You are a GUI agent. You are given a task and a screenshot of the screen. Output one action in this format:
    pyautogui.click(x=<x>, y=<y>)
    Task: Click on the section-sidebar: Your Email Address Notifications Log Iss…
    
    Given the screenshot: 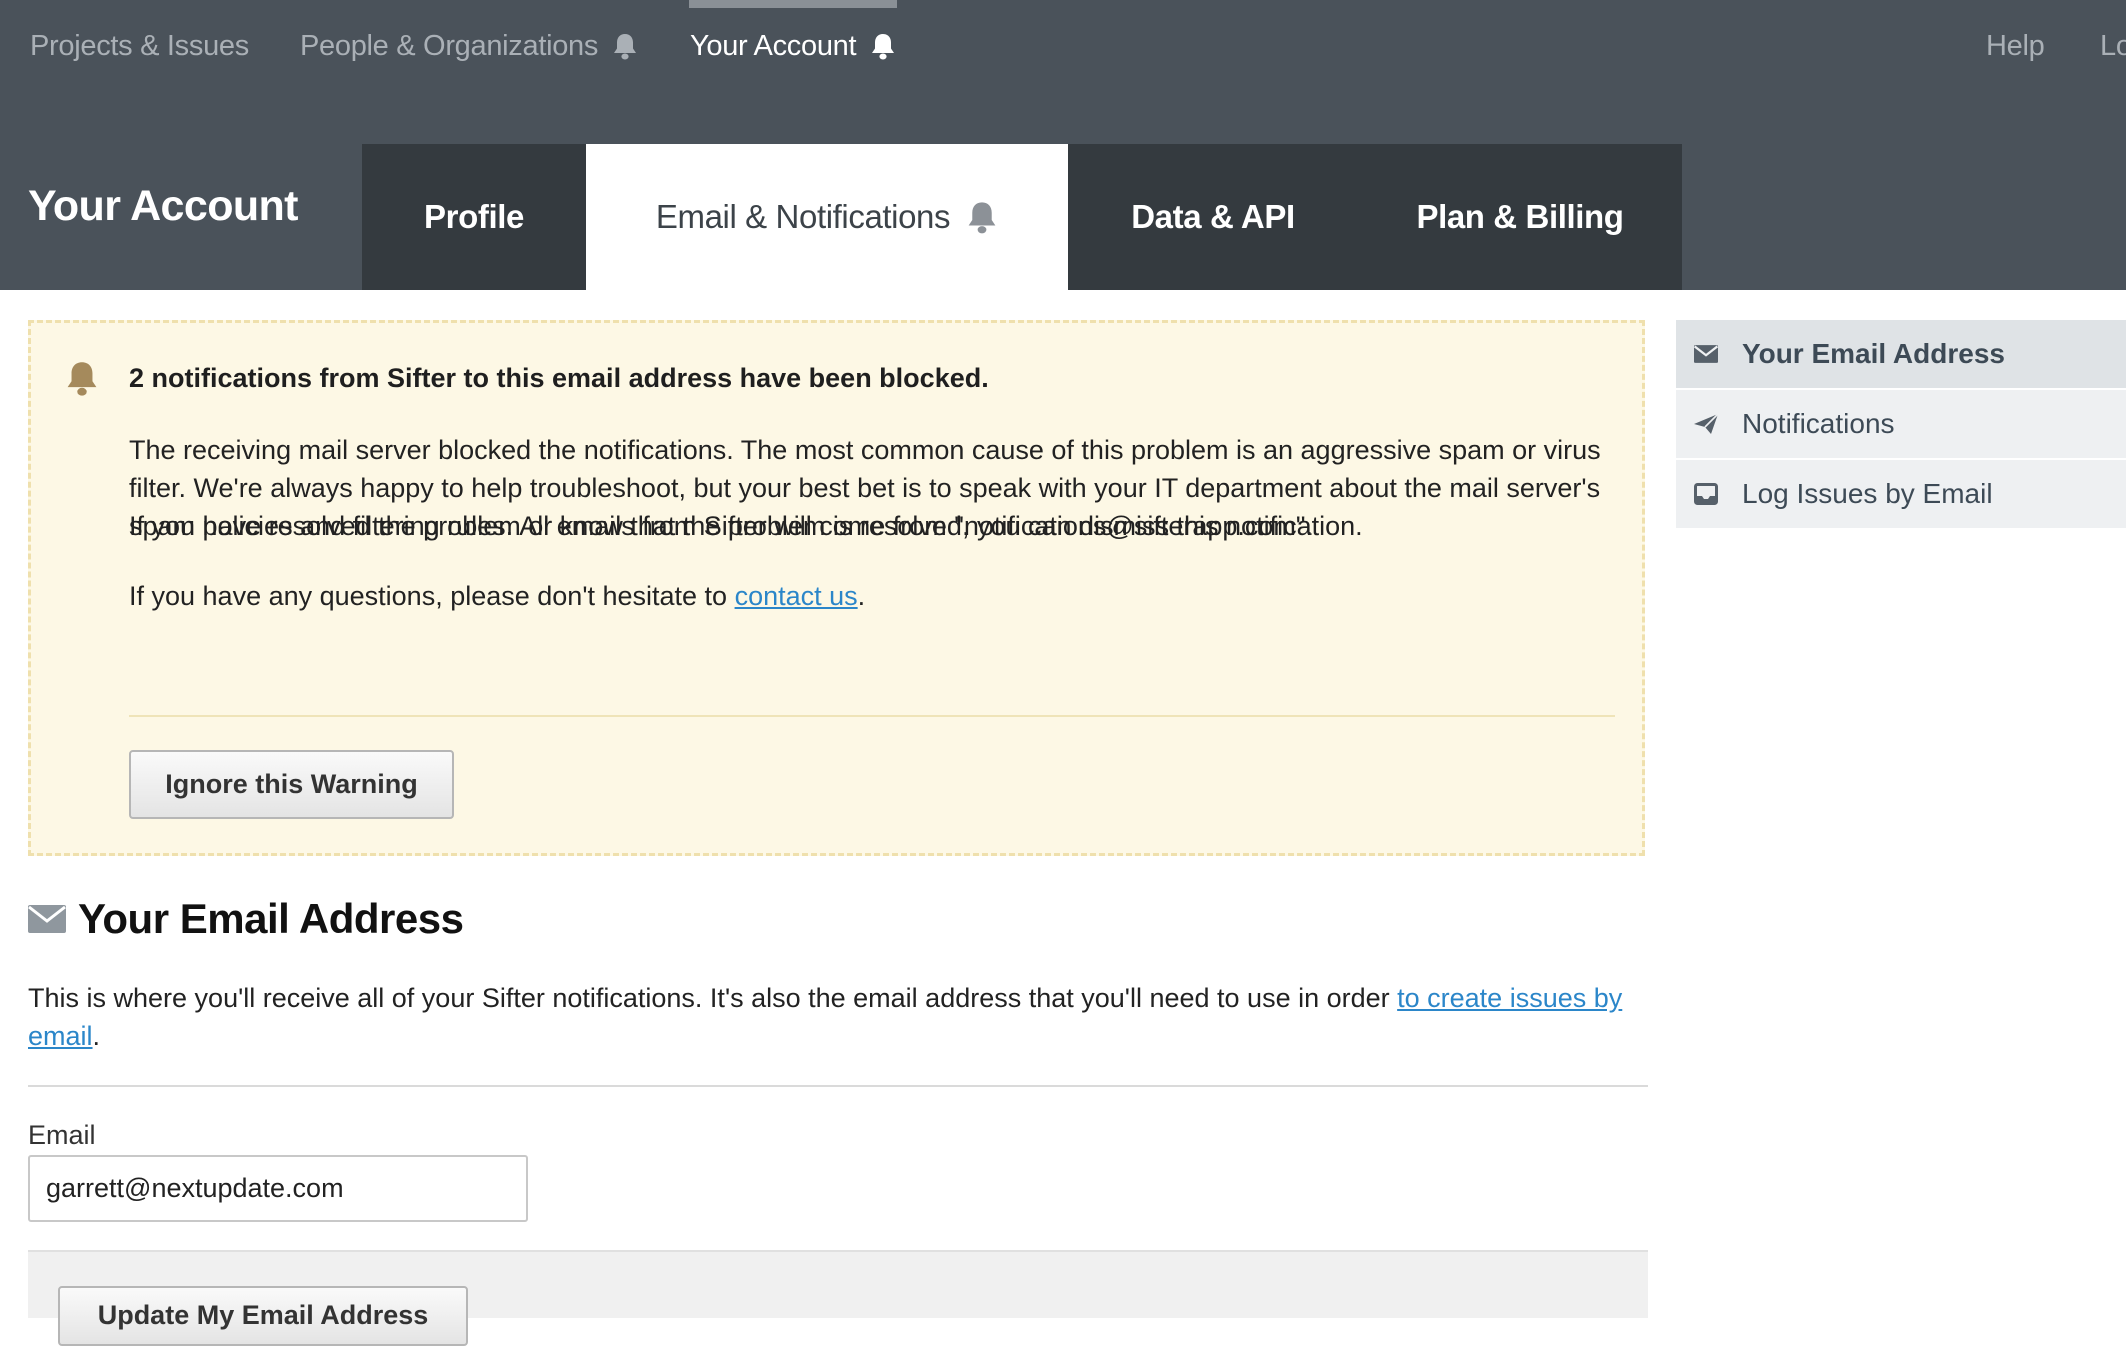 What is the action you would take?
    pyautogui.click(x=1901, y=425)
    